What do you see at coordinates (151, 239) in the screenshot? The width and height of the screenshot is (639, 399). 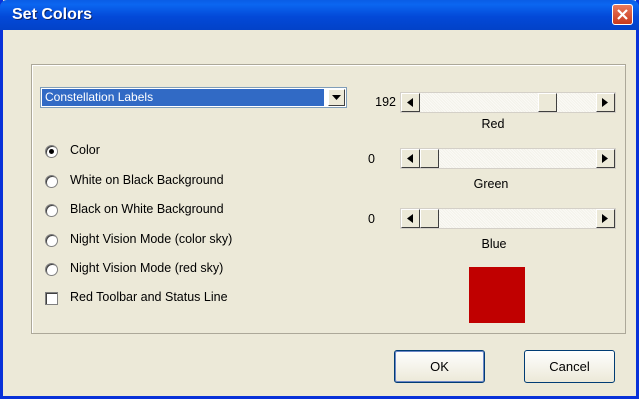 I see `radio-label: Night Vision Mode (color sky)` at bounding box center [151, 239].